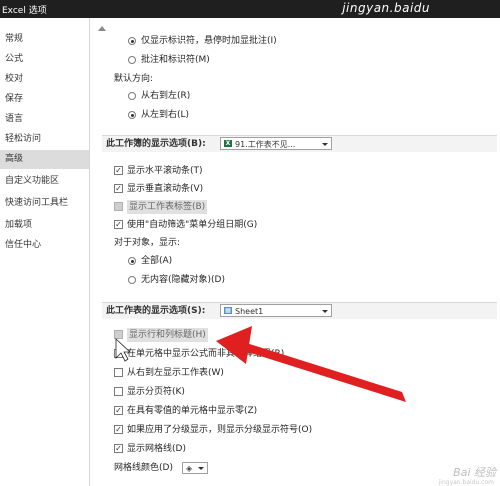 This screenshot has height=486, width=500. Describe the element at coordinates (123, 350) in the screenshot. I see `mouse-cursor-icon` at that location.